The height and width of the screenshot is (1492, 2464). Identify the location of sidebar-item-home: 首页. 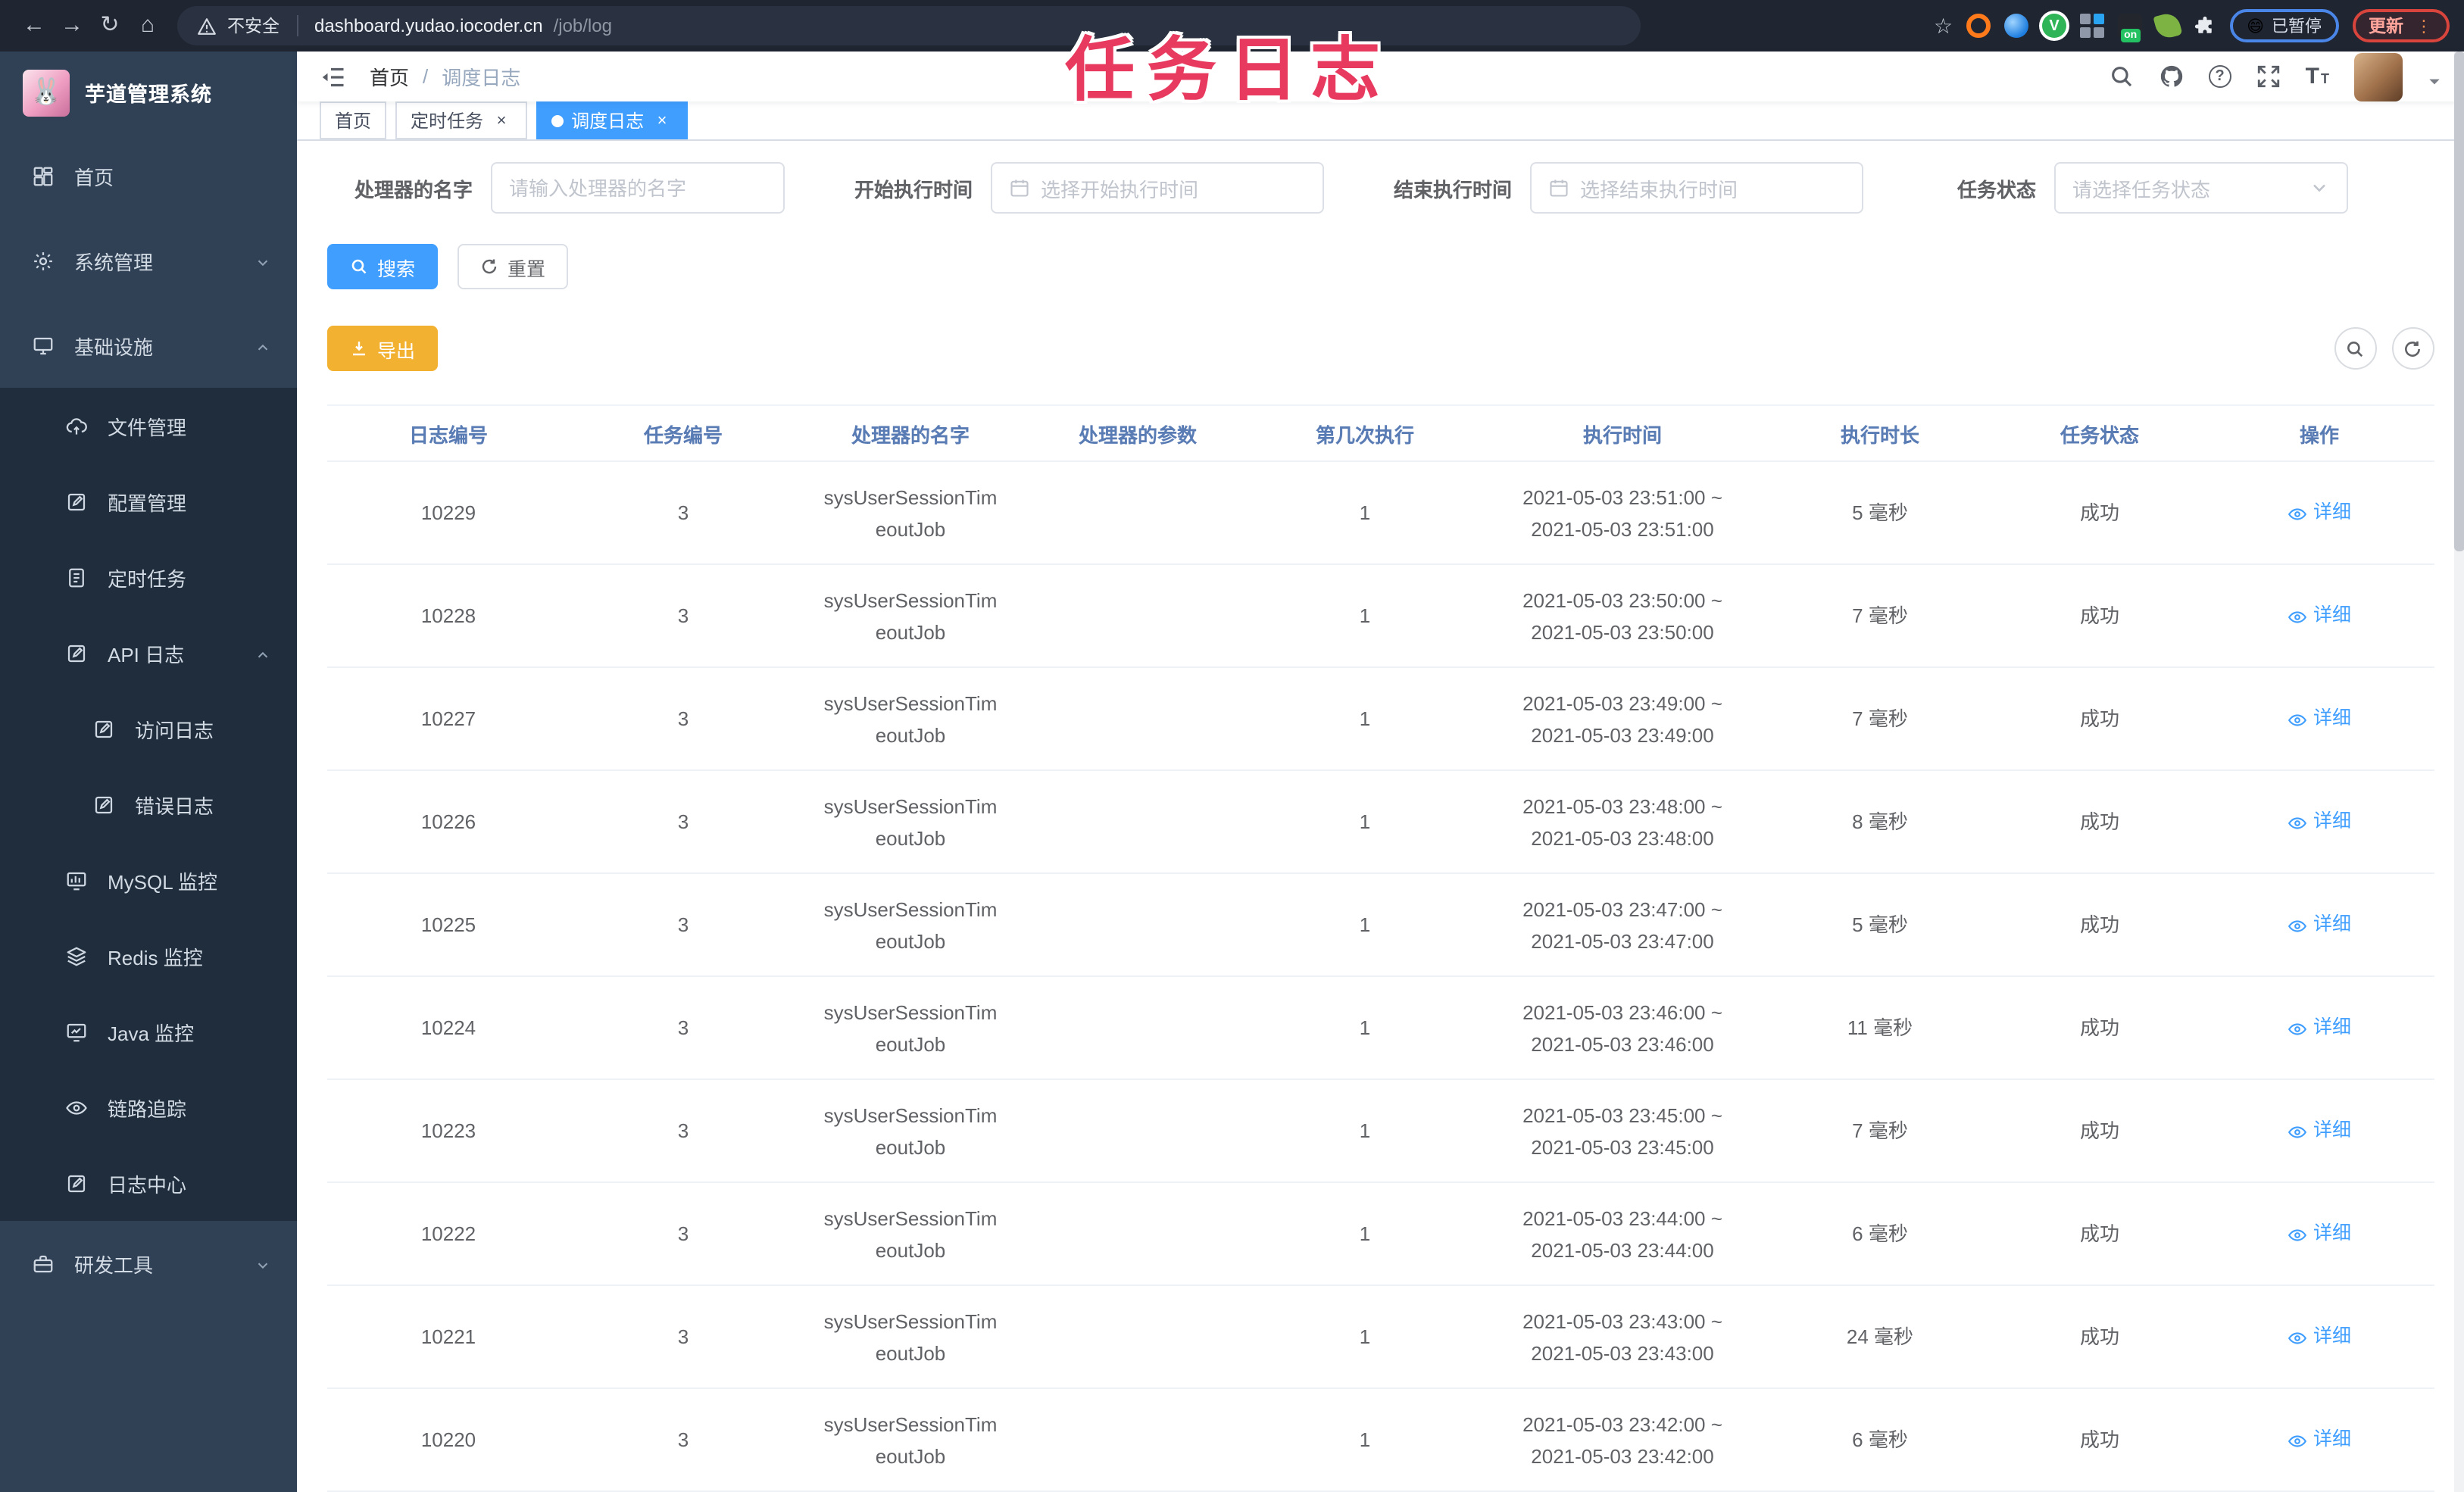
(148, 176).